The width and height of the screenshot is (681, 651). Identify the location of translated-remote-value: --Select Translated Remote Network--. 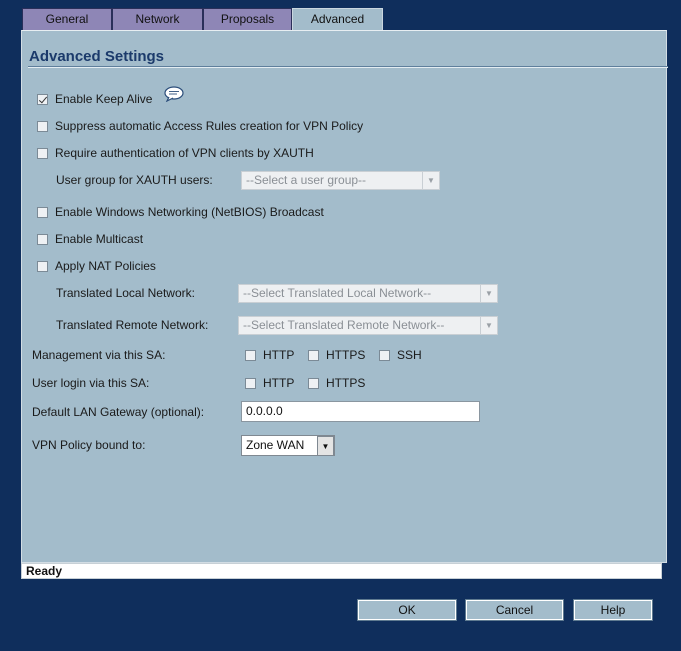
(344, 325).